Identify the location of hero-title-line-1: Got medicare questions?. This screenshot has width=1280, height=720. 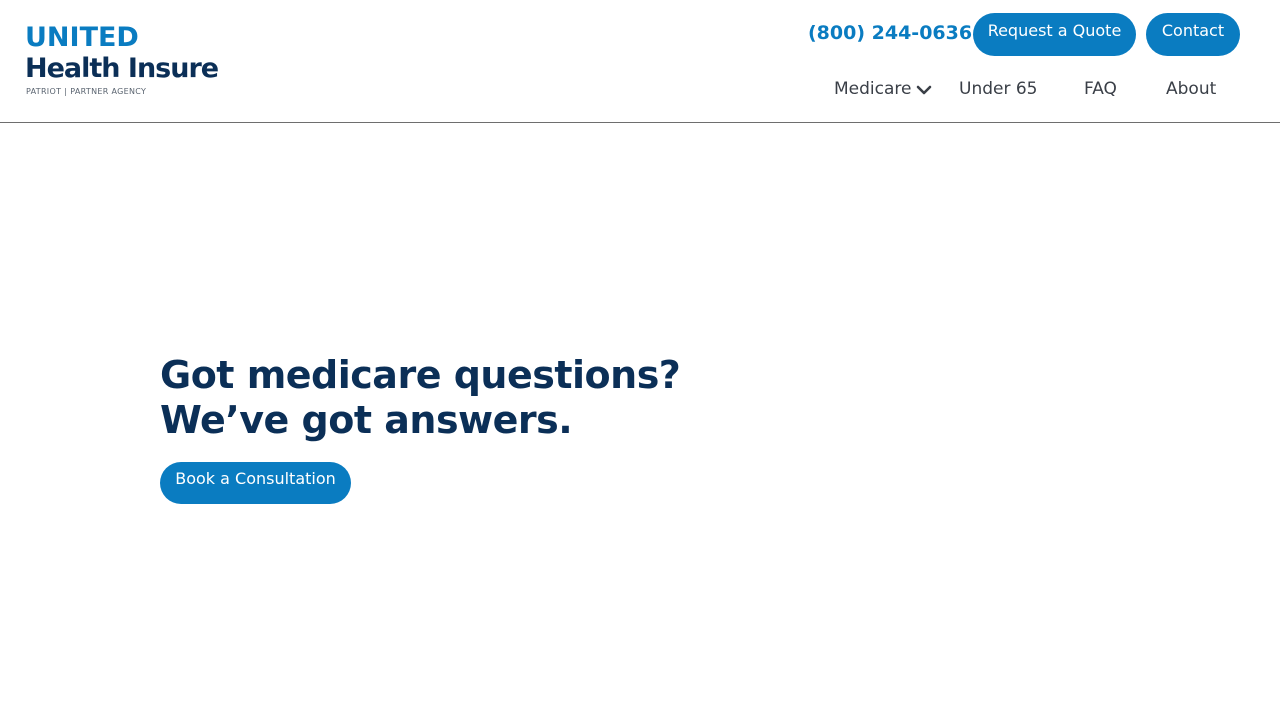
(420, 375).